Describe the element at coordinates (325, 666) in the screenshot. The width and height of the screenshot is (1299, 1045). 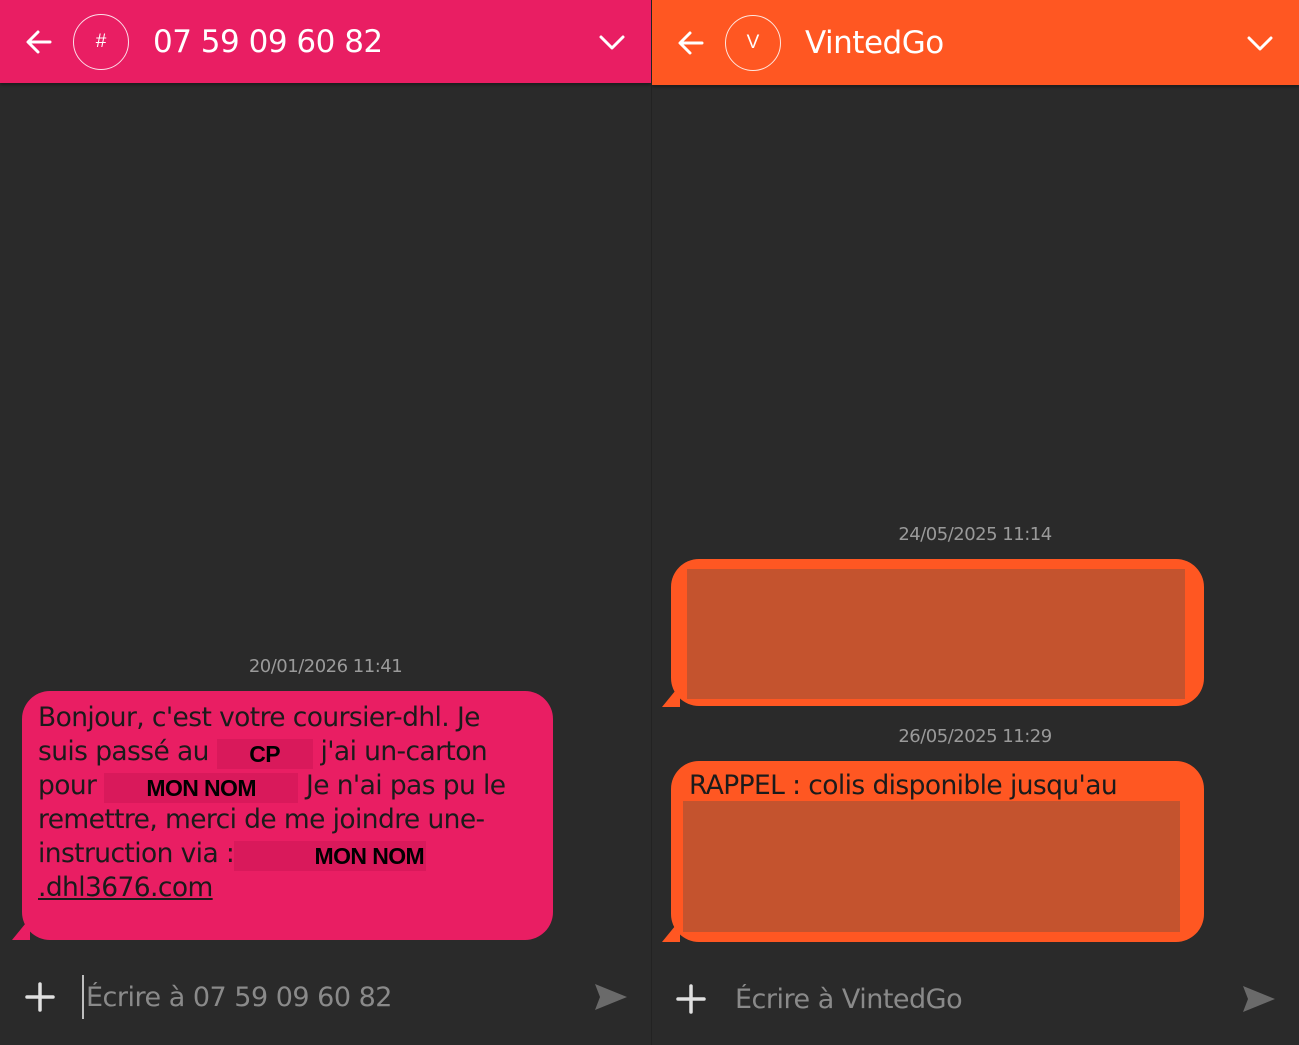
I see `message-timestamp: 20/01/2026 11:41` at that location.